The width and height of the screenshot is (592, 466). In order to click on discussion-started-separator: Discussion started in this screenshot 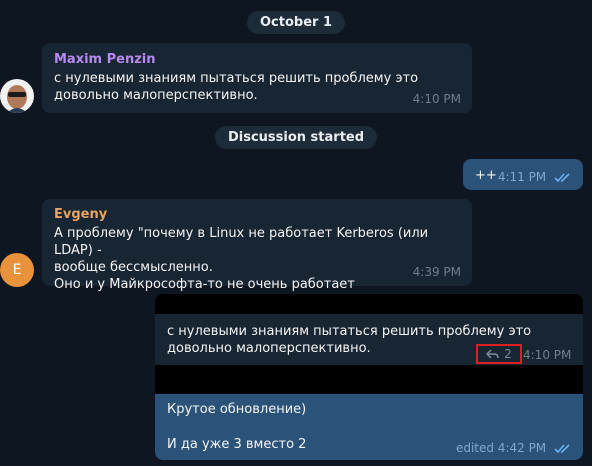, I will do `click(296, 137)`.